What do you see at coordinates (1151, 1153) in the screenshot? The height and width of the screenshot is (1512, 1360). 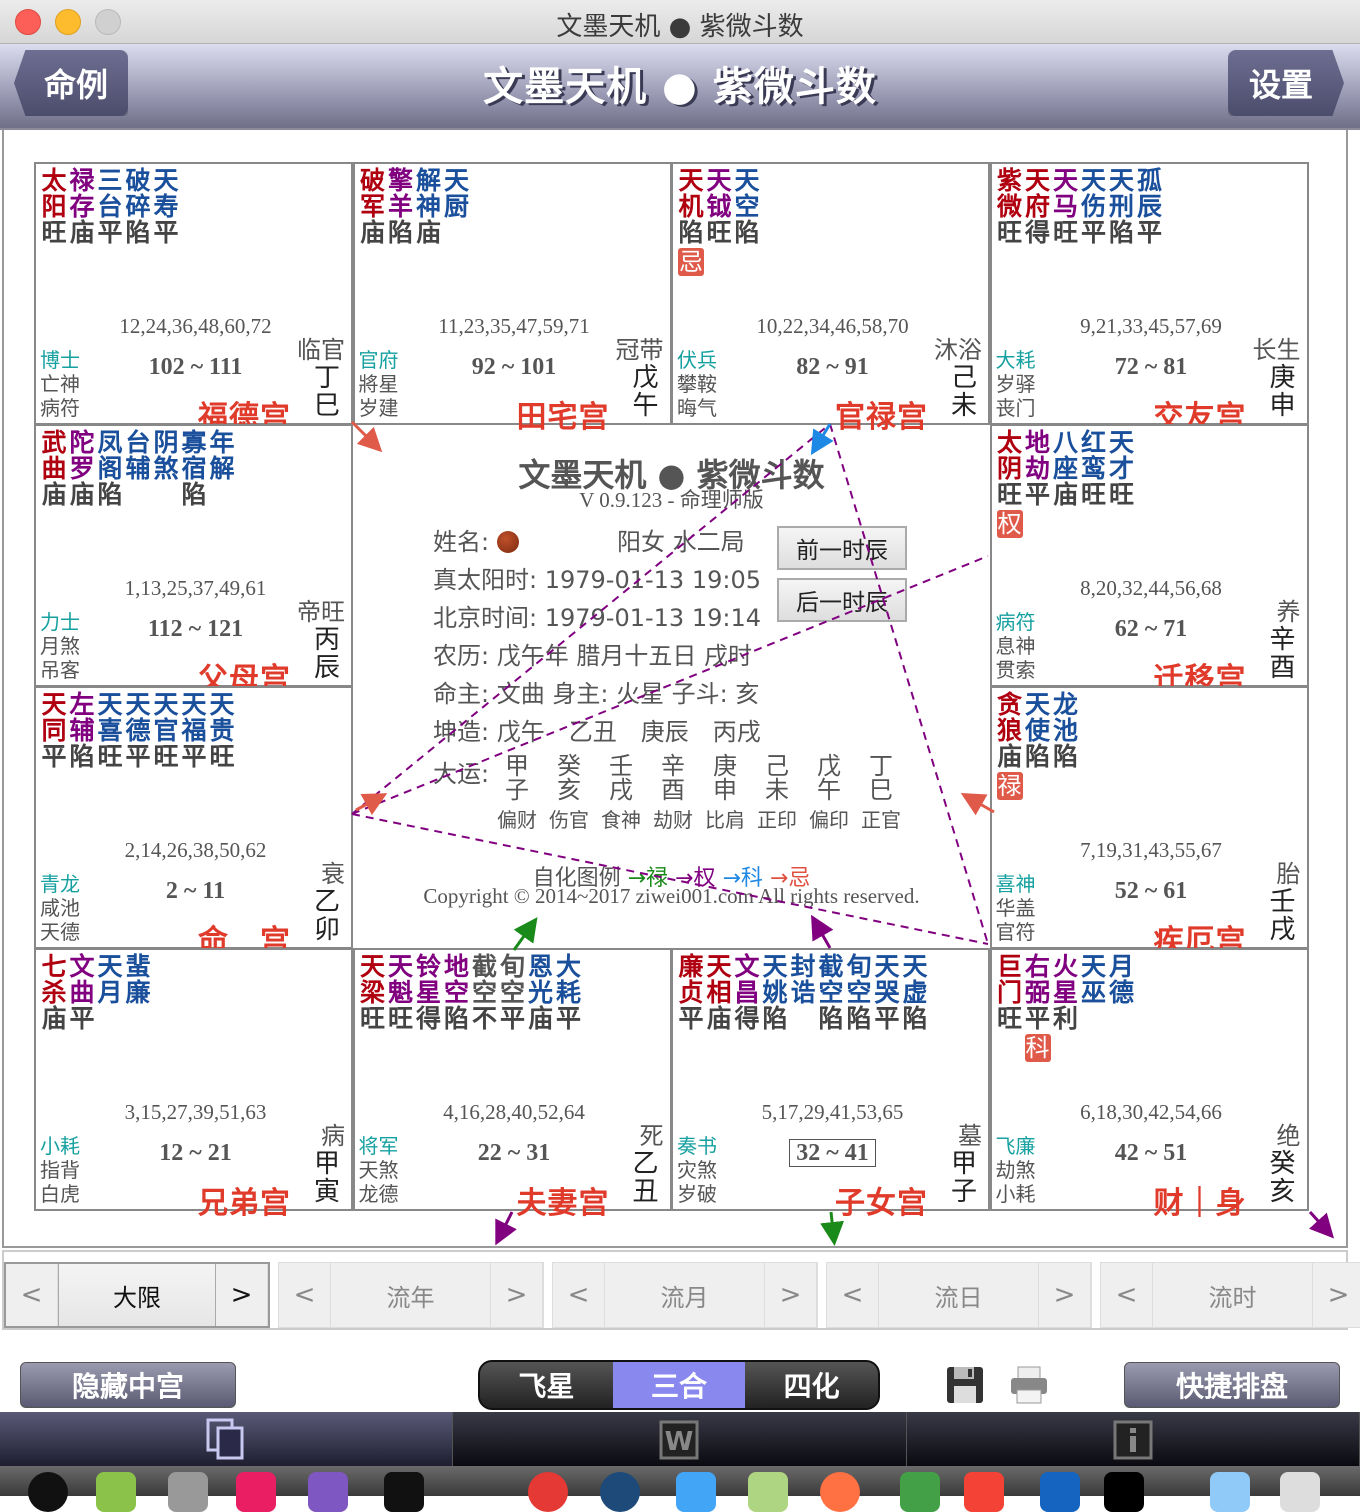 I see `daxian-range: 42 ~ 51` at bounding box center [1151, 1153].